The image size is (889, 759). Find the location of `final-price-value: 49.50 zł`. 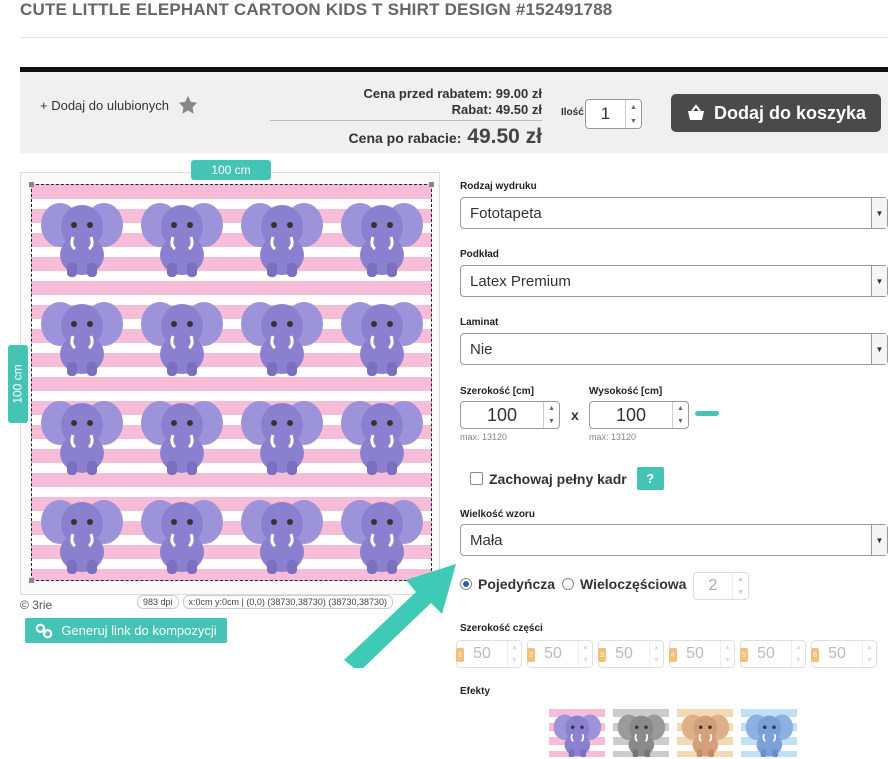

final-price-value: 49.50 zł is located at coordinates (504, 136).